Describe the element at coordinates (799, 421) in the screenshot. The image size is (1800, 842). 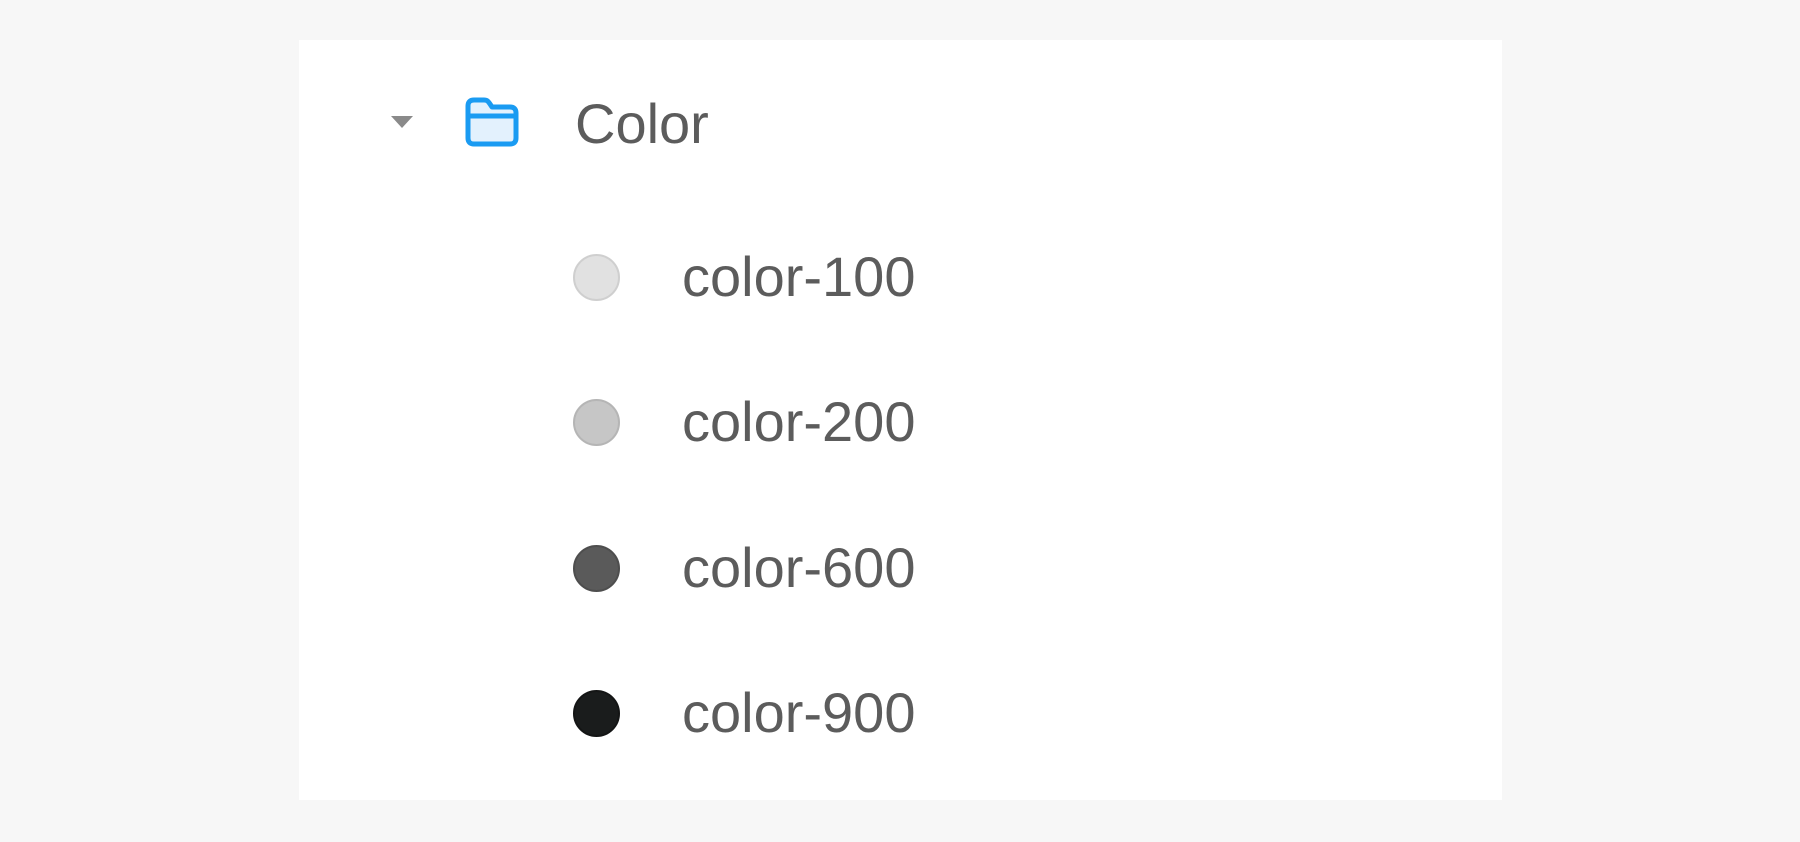
I see `token-label: color-200` at that location.